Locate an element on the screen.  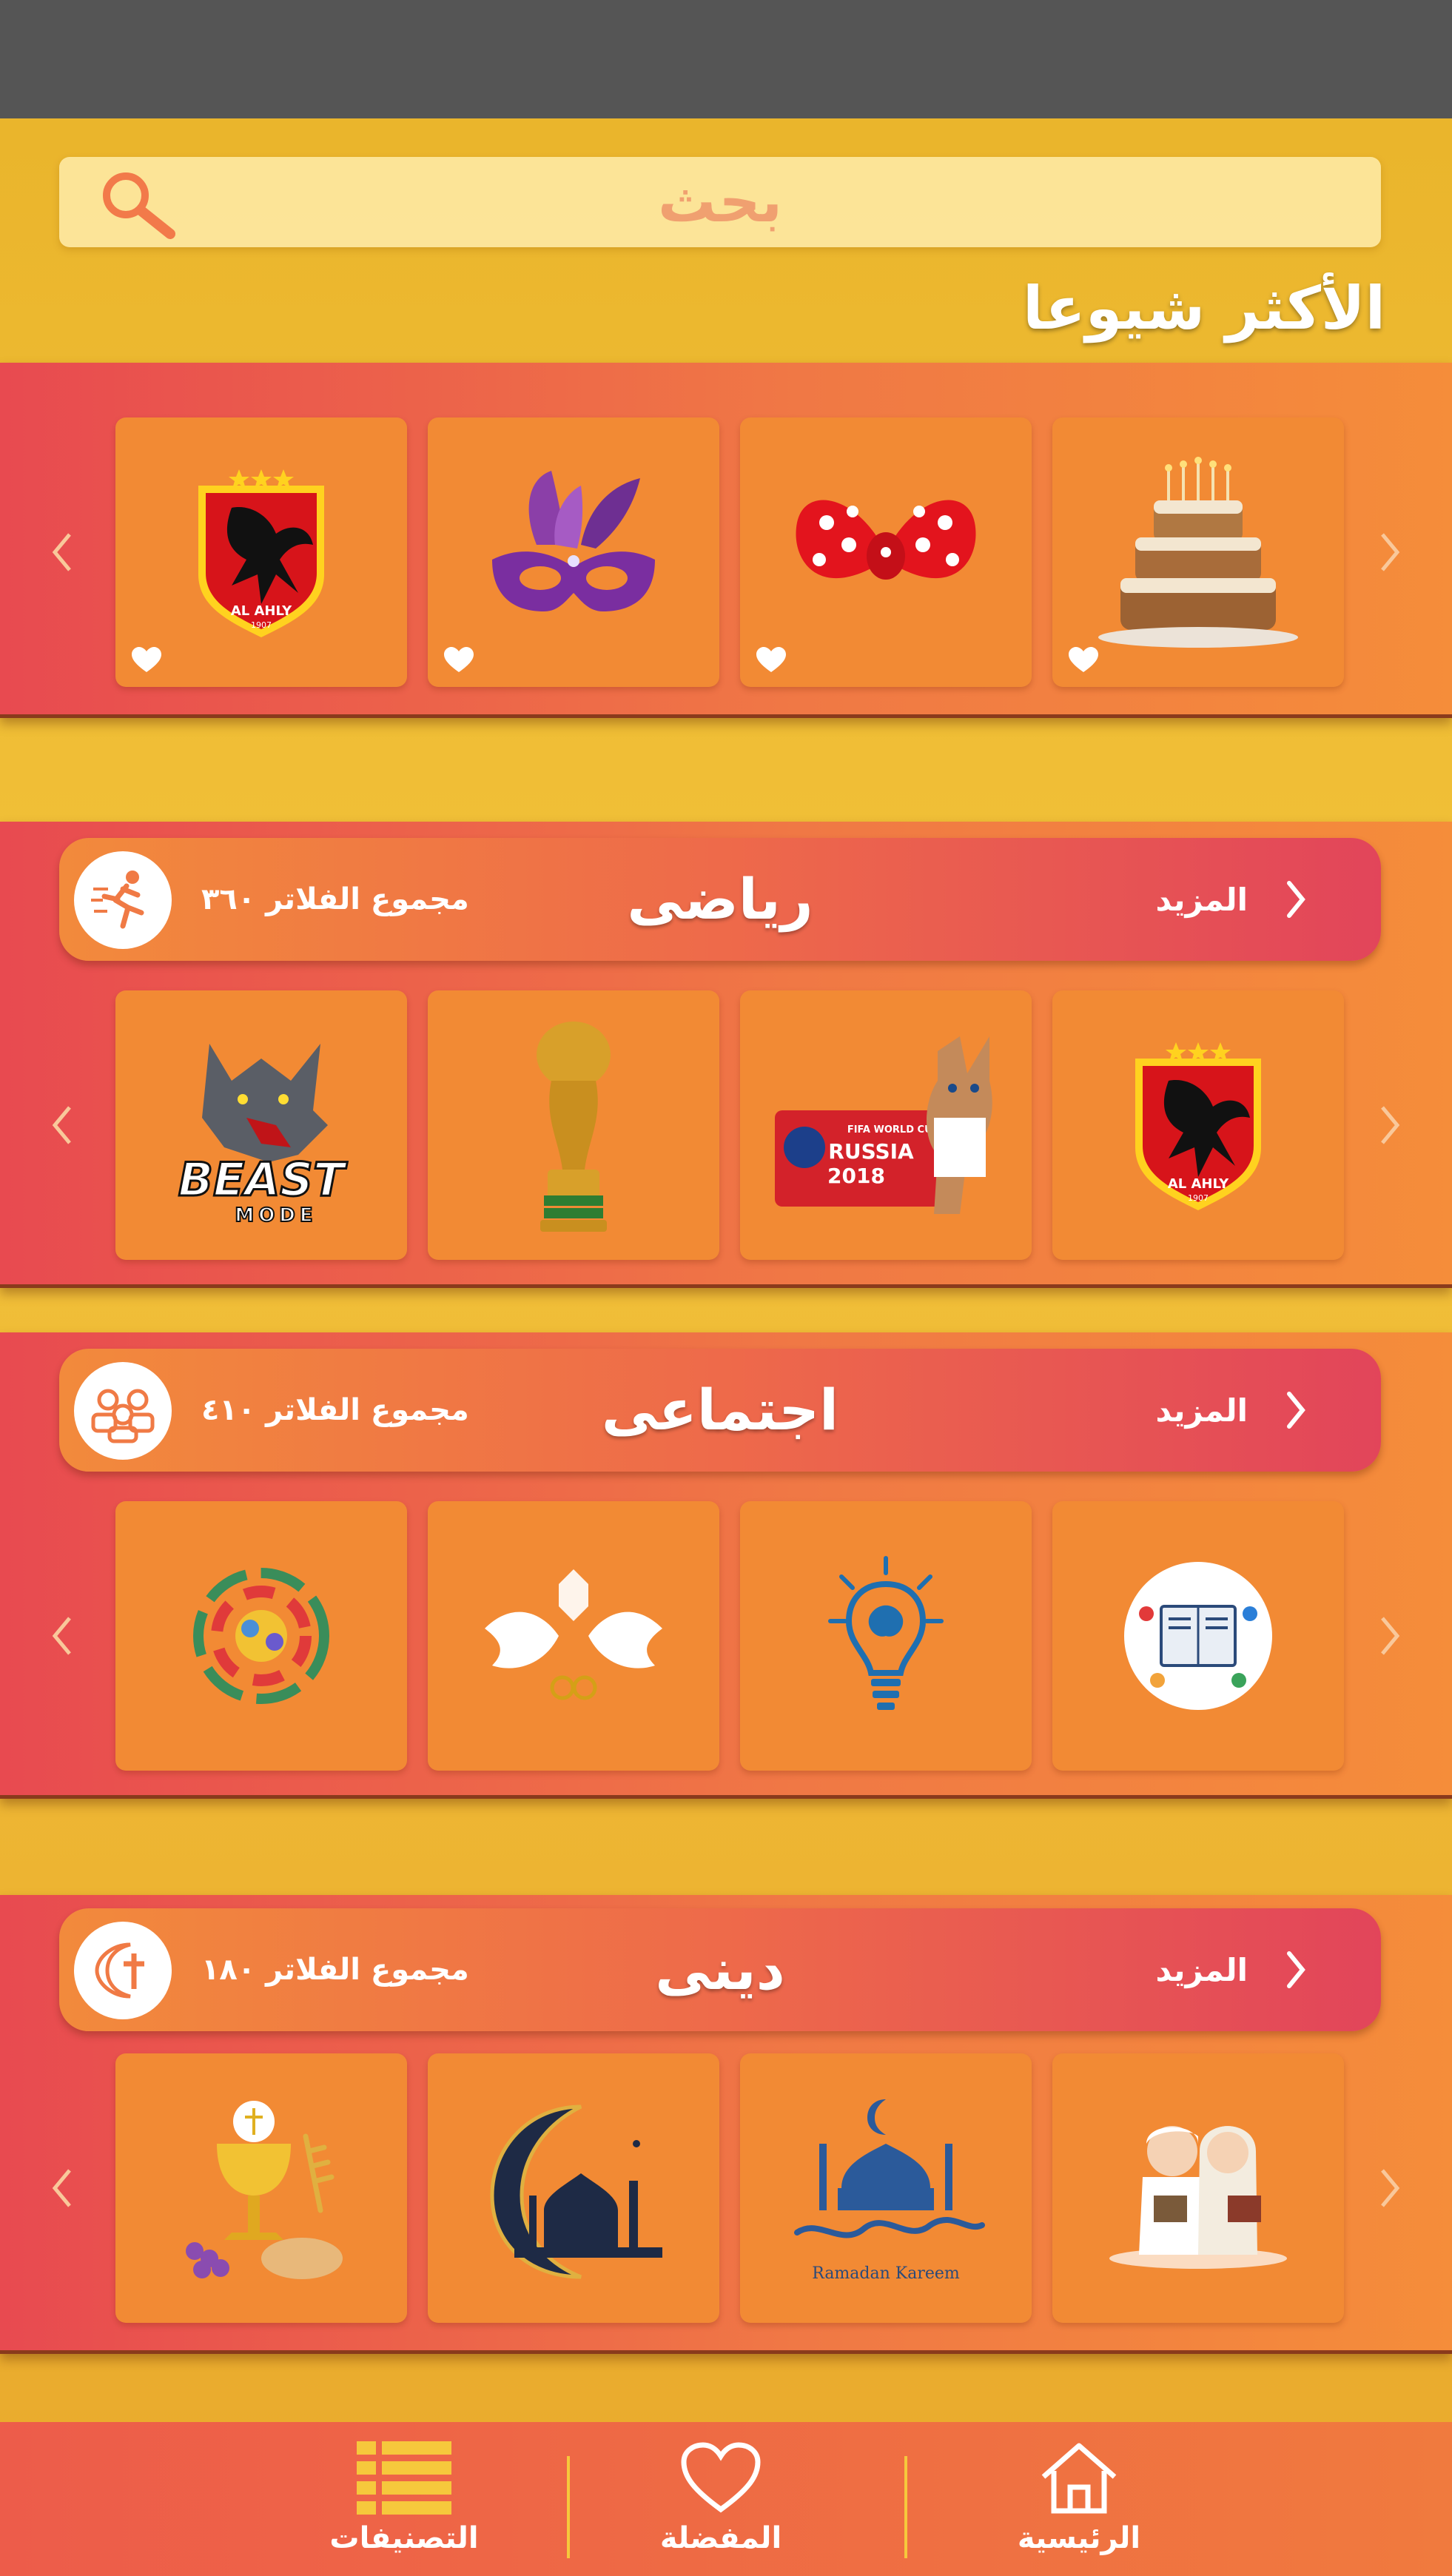
list-icon is located at coordinates (404, 2478).